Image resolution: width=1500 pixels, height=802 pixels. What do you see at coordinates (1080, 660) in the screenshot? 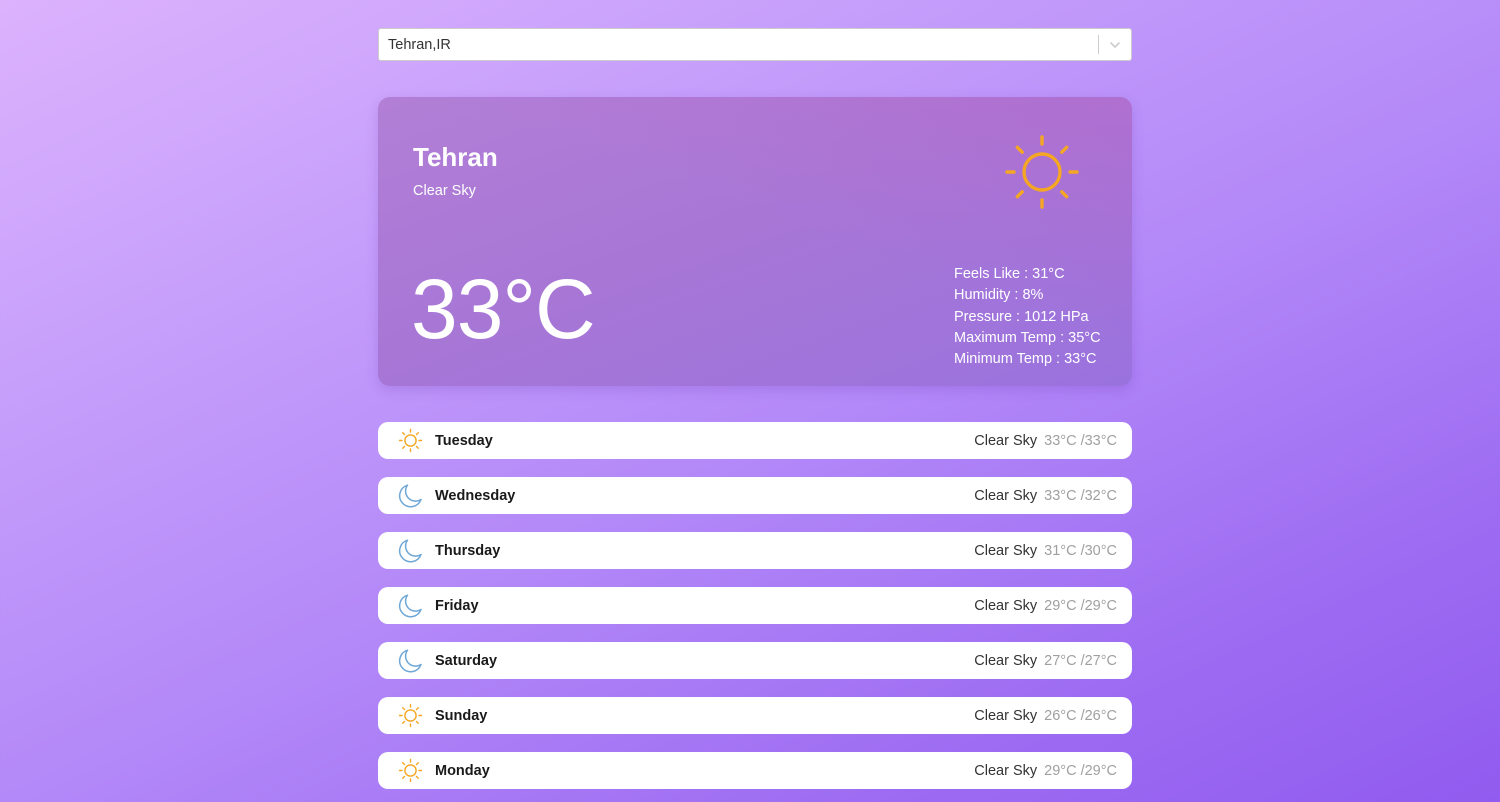
I see `forecast-temps: 27°C /27°C` at bounding box center [1080, 660].